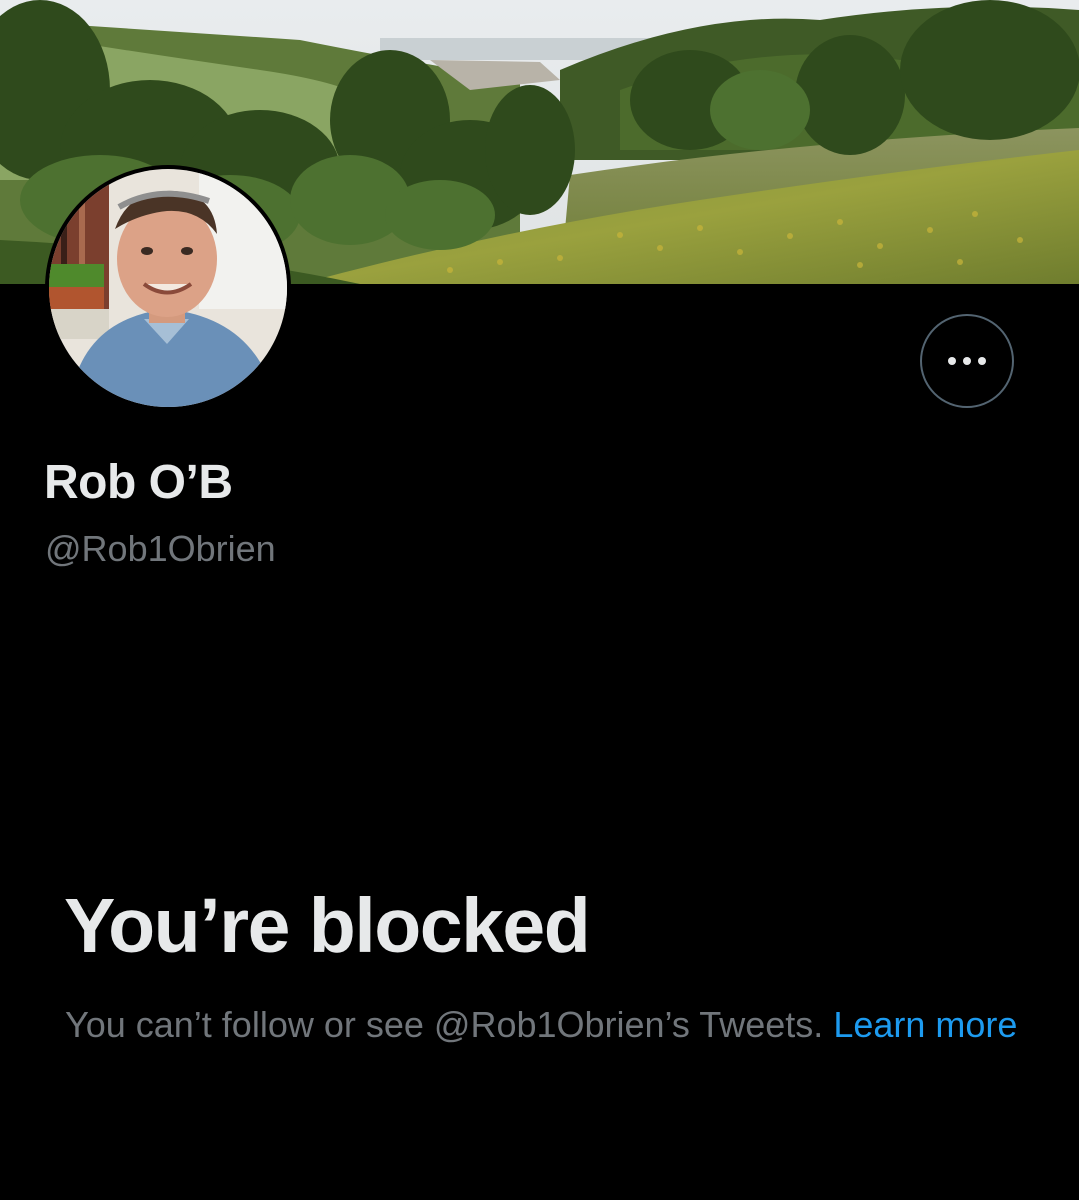 The image size is (1079, 1200). I want to click on more-horizontal-icon, so click(967, 361).